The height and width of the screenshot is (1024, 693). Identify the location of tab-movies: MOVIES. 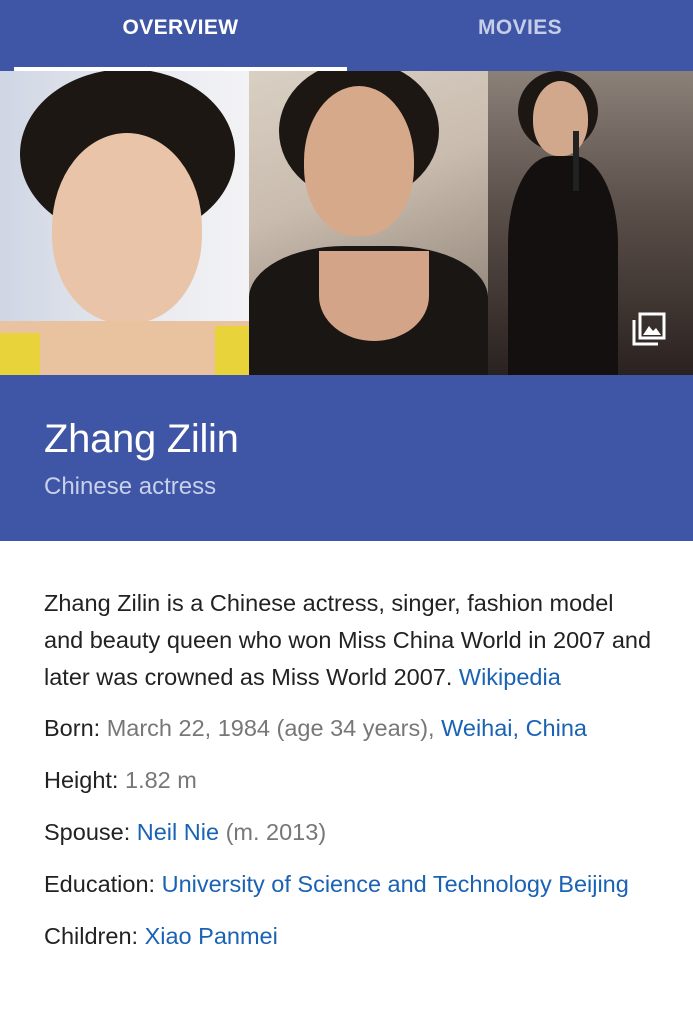
(520, 35).